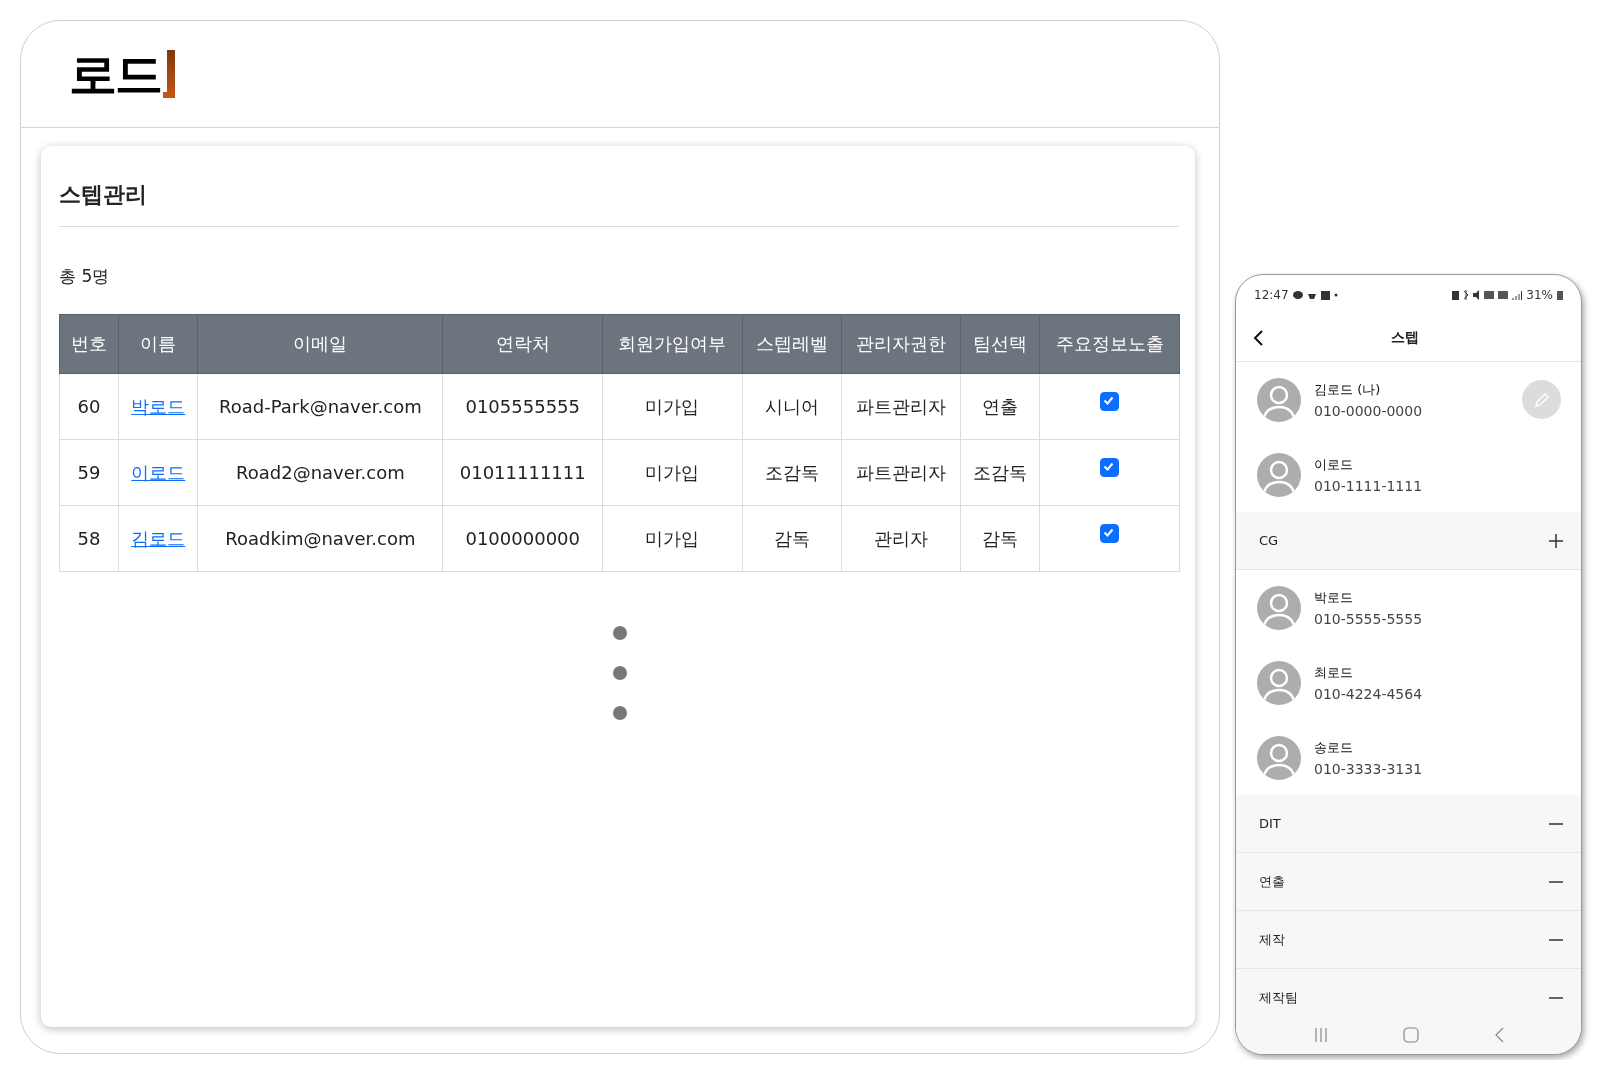  What do you see at coordinates (1369, 410) in the screenshot?
I see `contact-phone: 010-0000-0000` at bounding box center [1369, 410].